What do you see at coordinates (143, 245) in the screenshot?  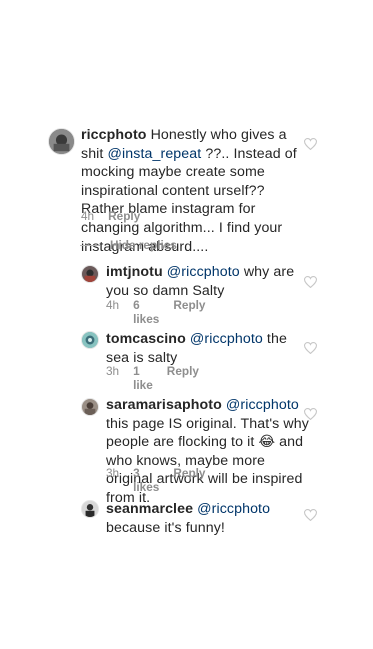 I see `hide-replies-label: Hide replies` at bounding box center [143, 245].